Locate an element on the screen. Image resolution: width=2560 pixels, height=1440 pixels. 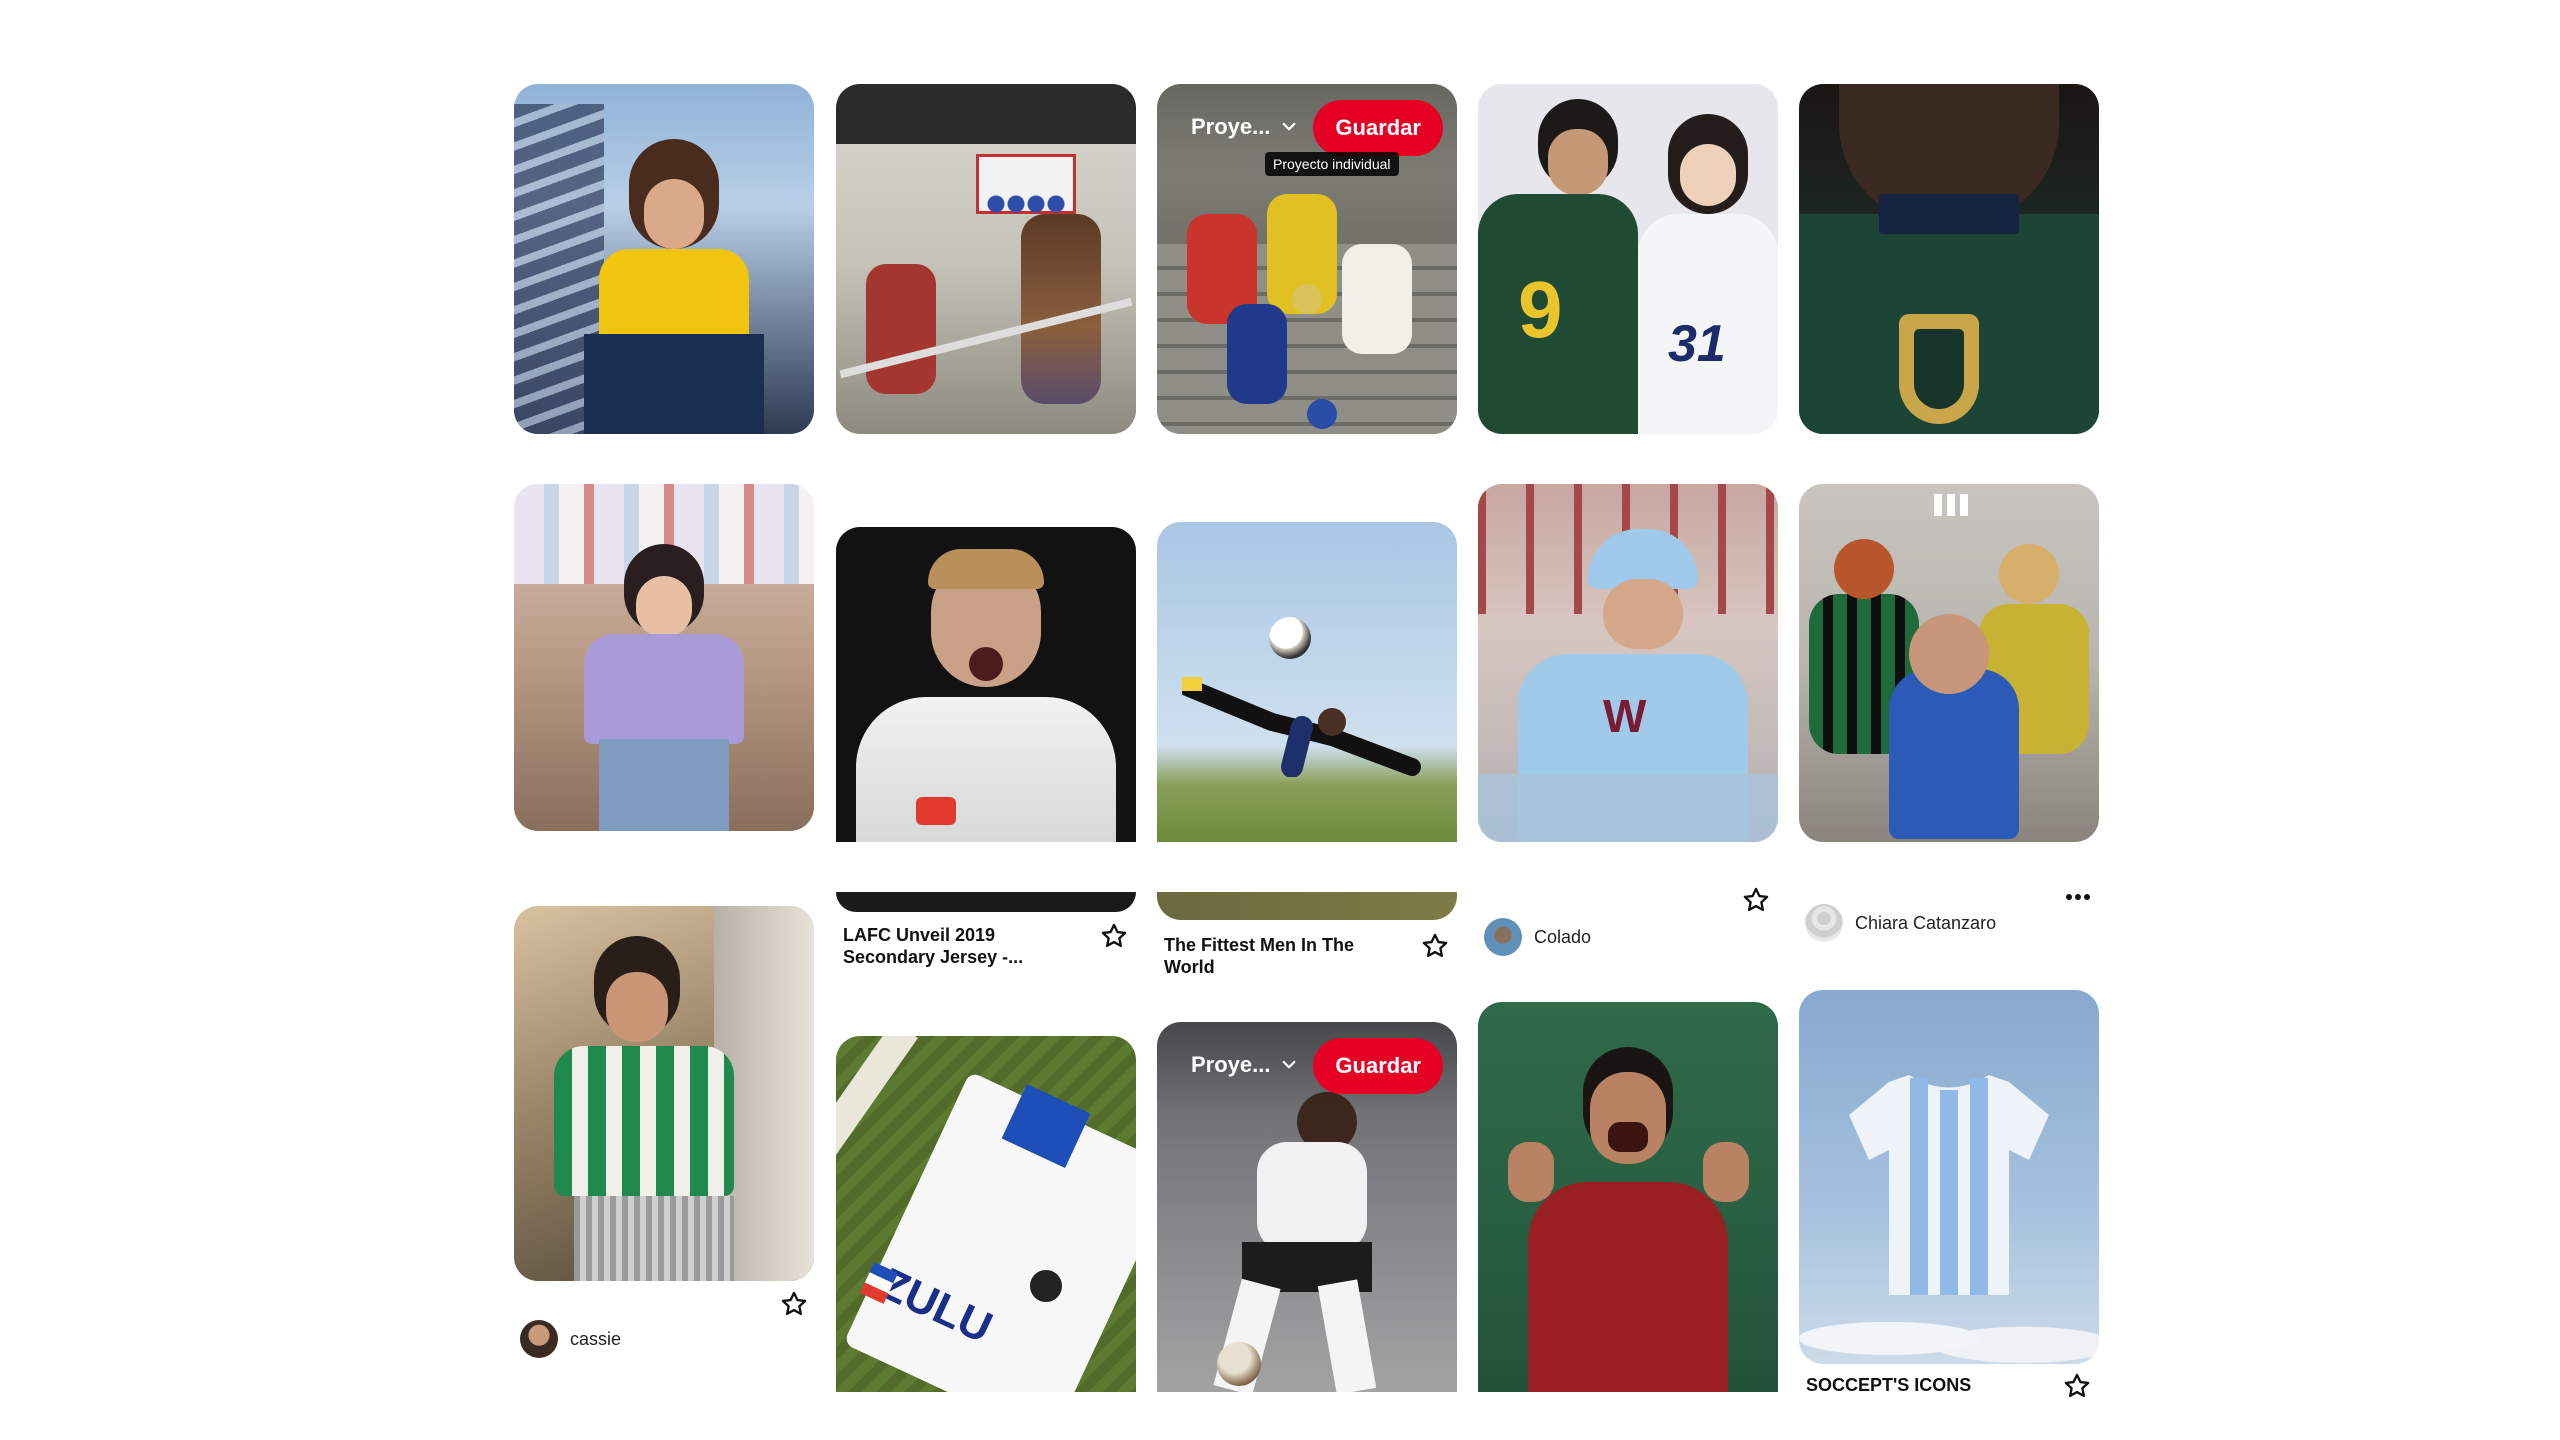
board-tooltip: Proyecto individual is located at coordinates (1332, 164).